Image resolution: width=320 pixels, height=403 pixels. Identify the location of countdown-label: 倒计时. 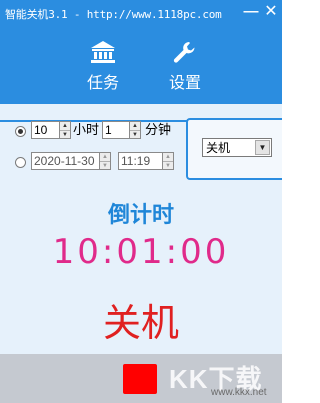
(140, 214).